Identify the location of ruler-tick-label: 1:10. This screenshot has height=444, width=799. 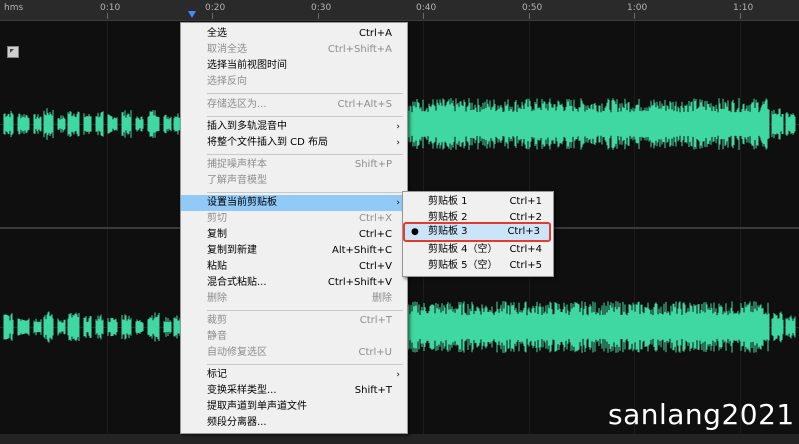
(743, 8).